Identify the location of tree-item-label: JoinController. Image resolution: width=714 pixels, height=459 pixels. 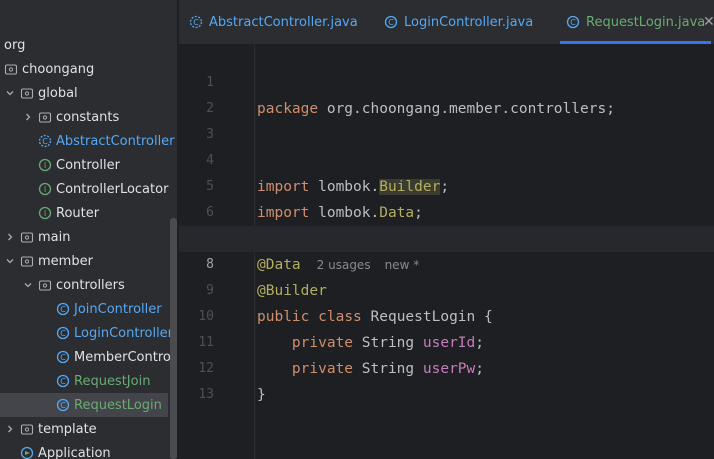
(118, 309).